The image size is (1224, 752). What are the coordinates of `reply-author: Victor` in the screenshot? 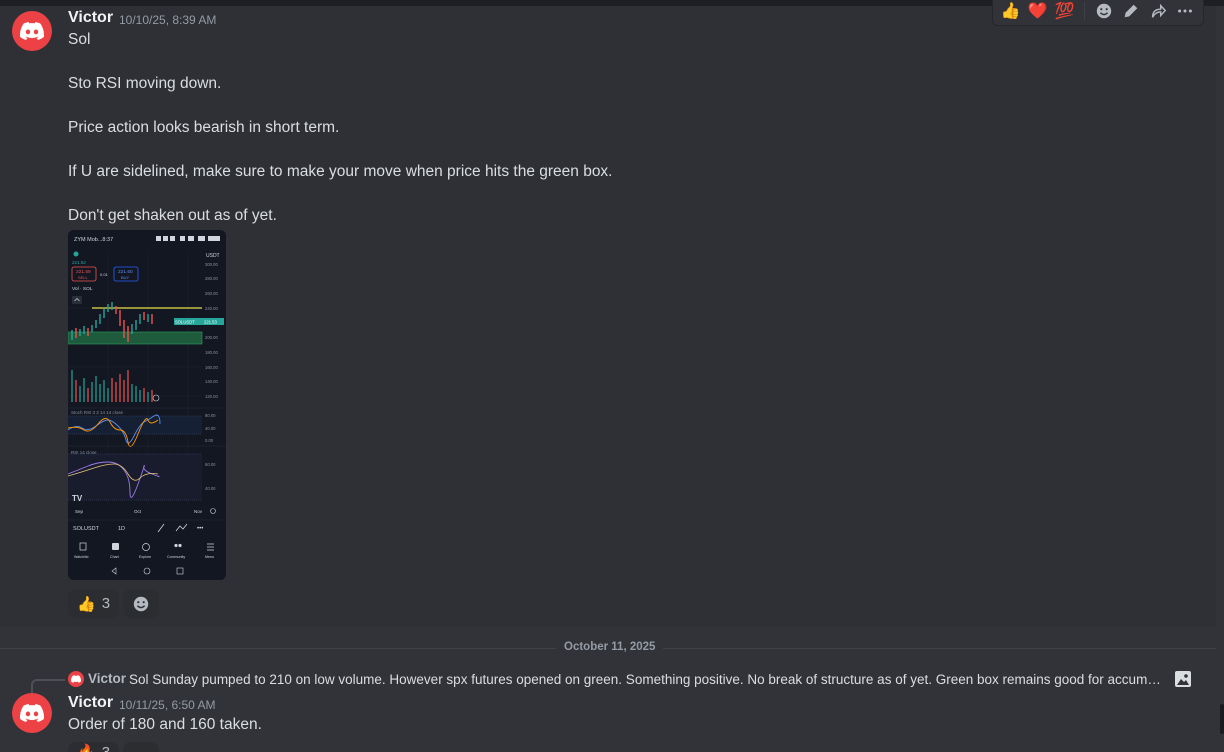 It's located at (107, 678).